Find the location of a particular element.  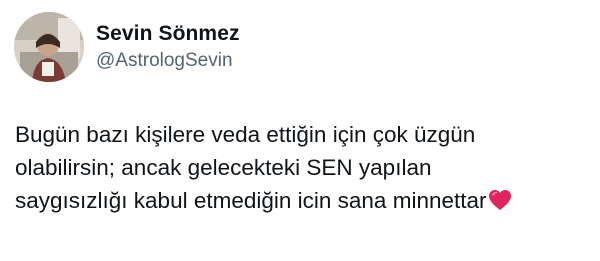

author-display-name: Sevin Sönmez is located at coordinates (168, 34).